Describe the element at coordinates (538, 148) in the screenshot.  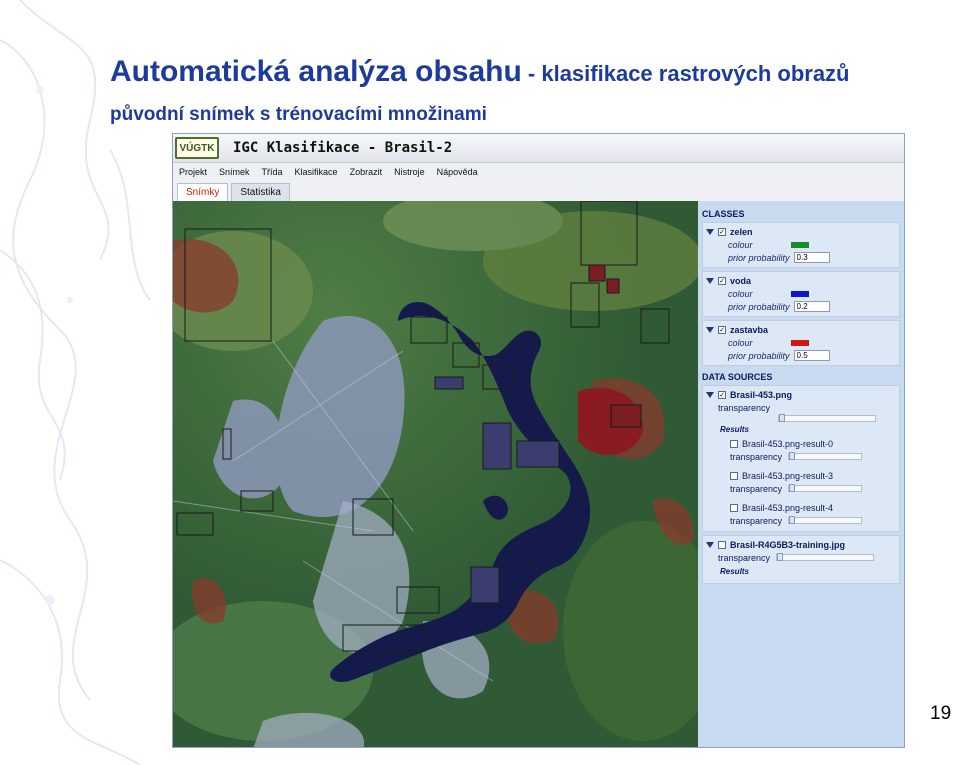
I see `app-header: VÚGTK IGC Klasifikace - Brasil-2` at that location.